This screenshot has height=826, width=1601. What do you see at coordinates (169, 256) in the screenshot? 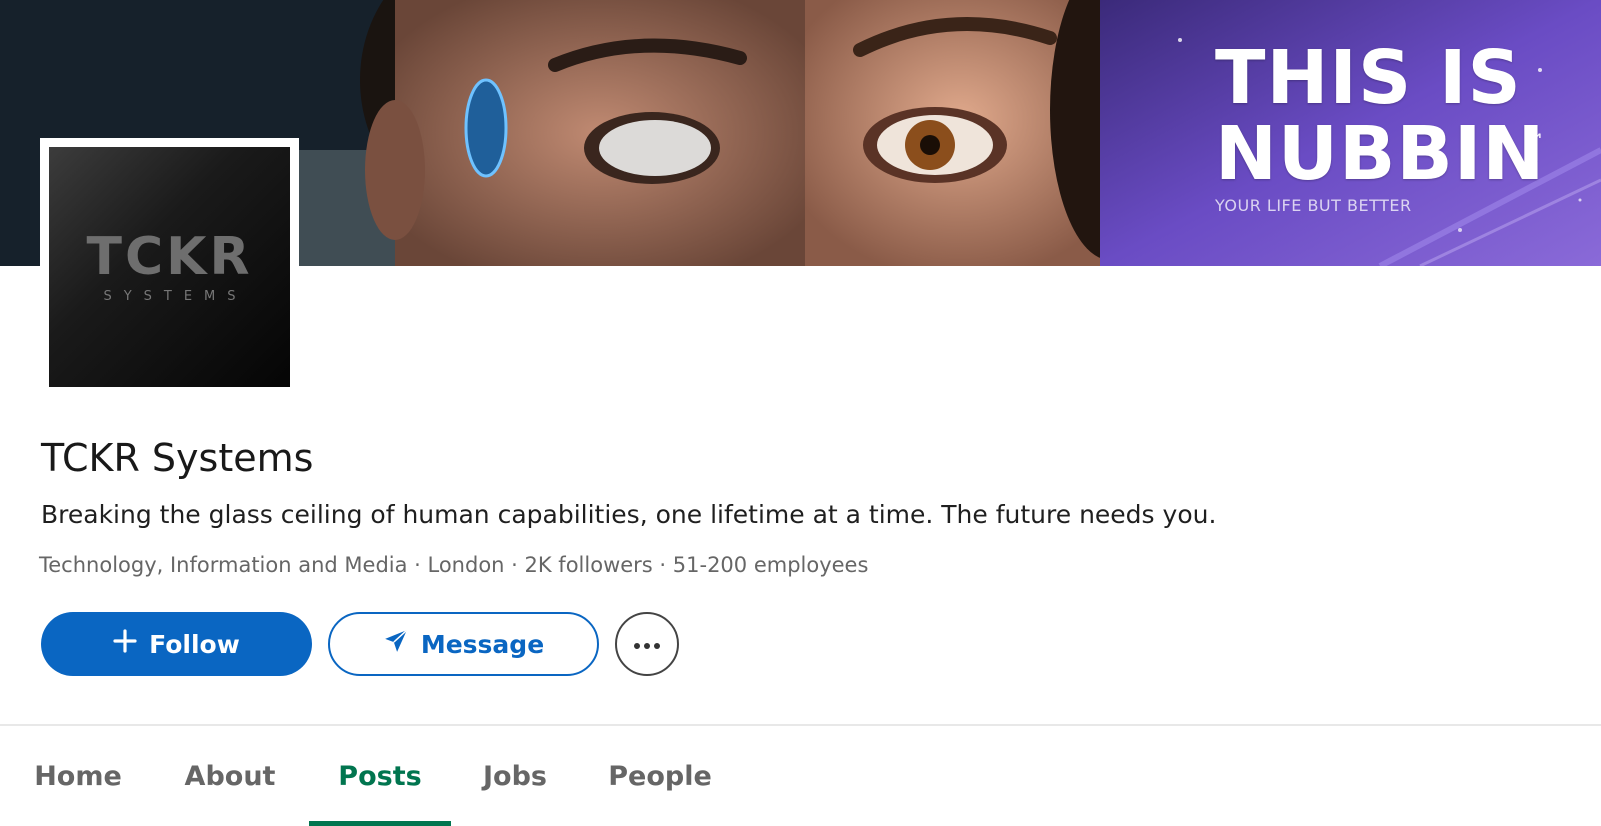
I see `logo-wordmark: TCKR` at bounding box center [169, 256].